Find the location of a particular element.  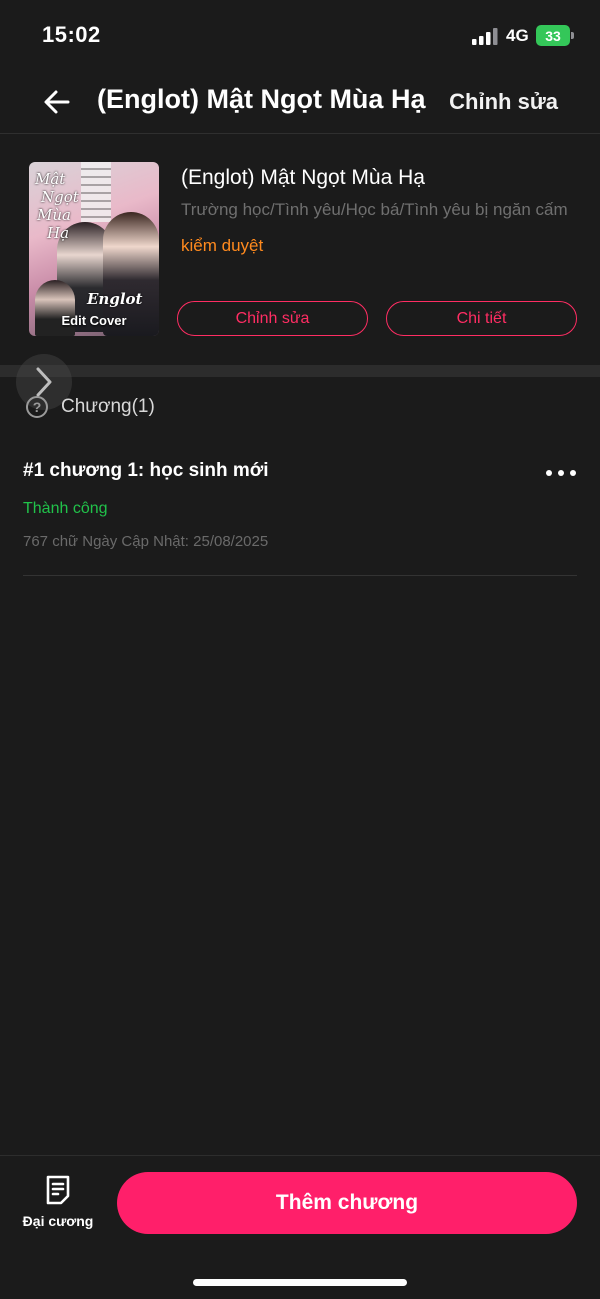

chapter-title: #1 chương 1: học sinh mới is located at coordinates (146, 470).